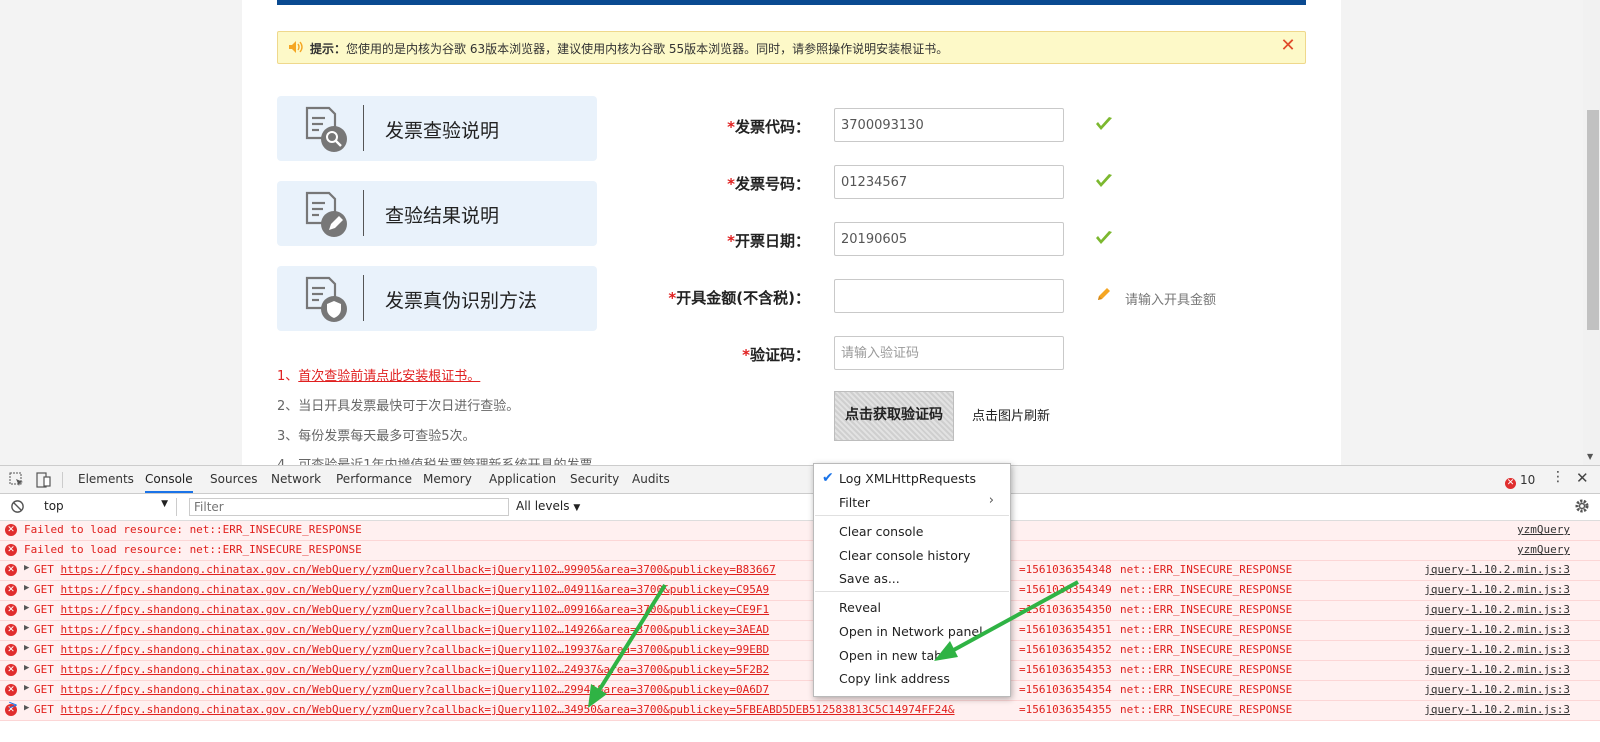 The image size is (1600, 742). Describe the element at coordinates (881, 531) in the screenshot. I see `menu-item-clear-console: Clear console` at that location.